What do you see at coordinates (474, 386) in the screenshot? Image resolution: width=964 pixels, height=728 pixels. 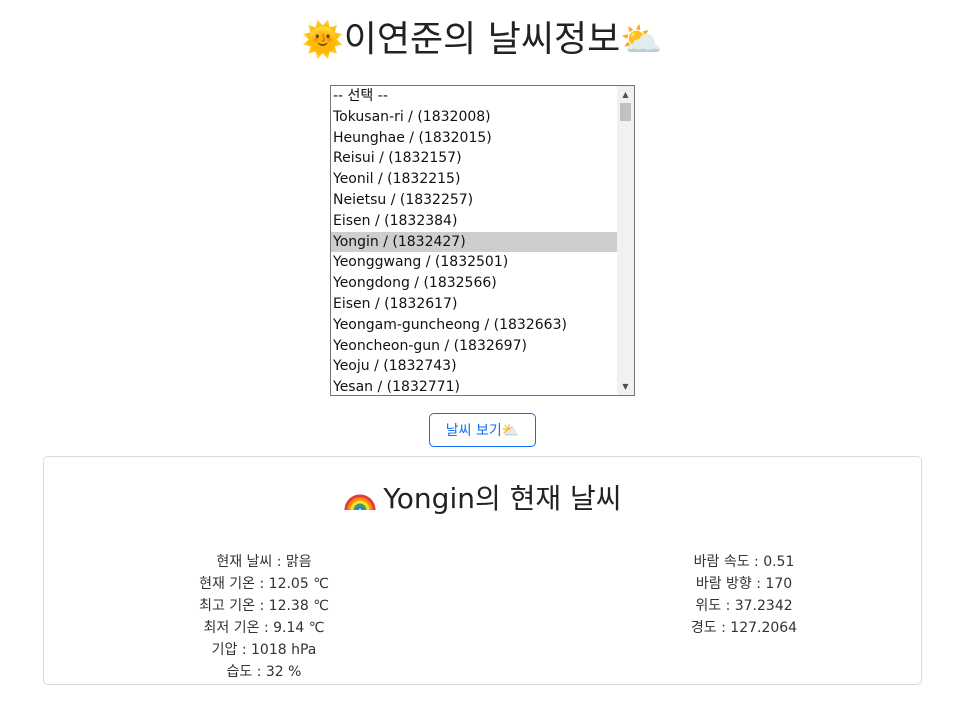 I see `city-option: Yesan / (1832771)` at bounding box center [474, 386].